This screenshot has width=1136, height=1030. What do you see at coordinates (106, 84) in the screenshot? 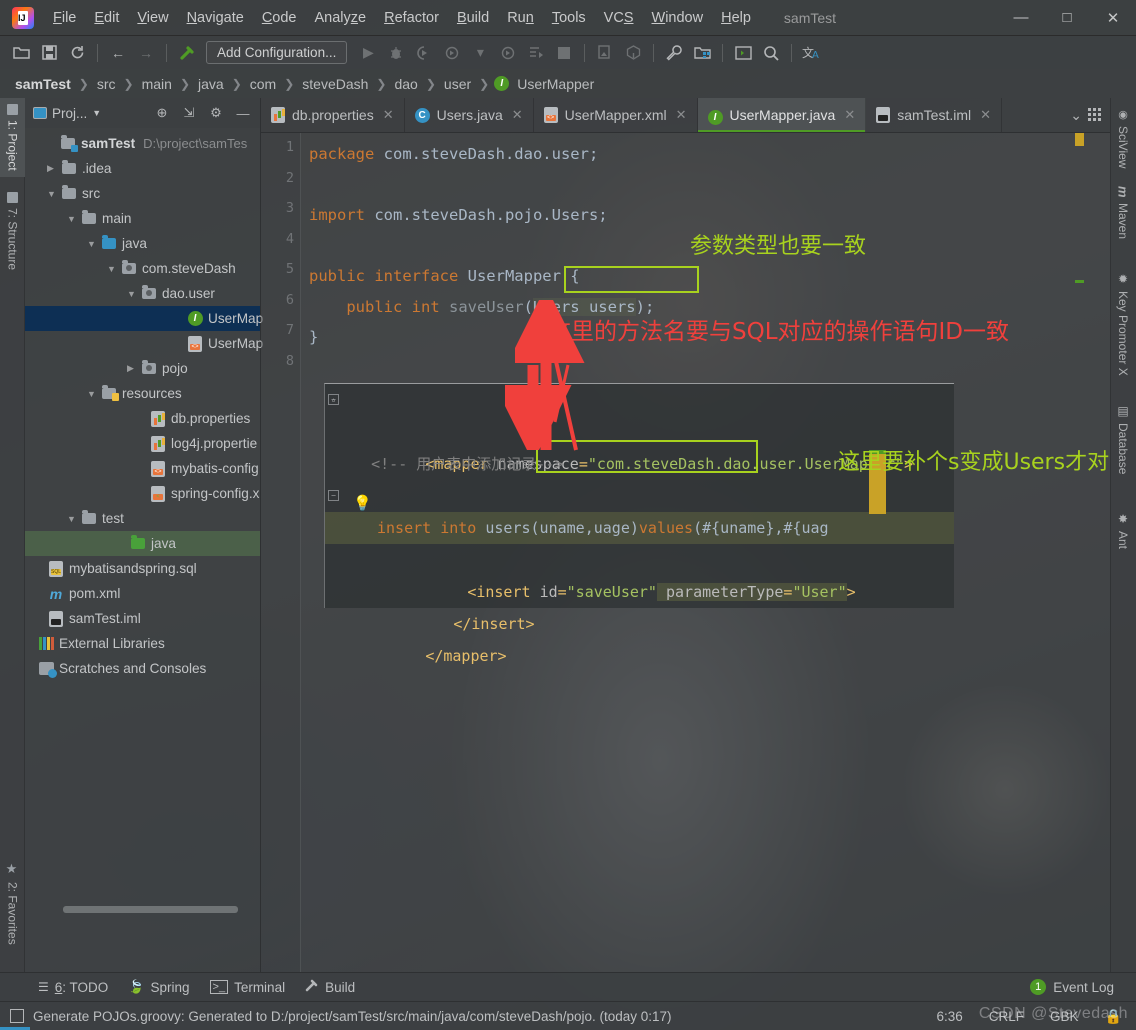
I see `breadcrumb-item-src: src` at bounding box center [106, 84].